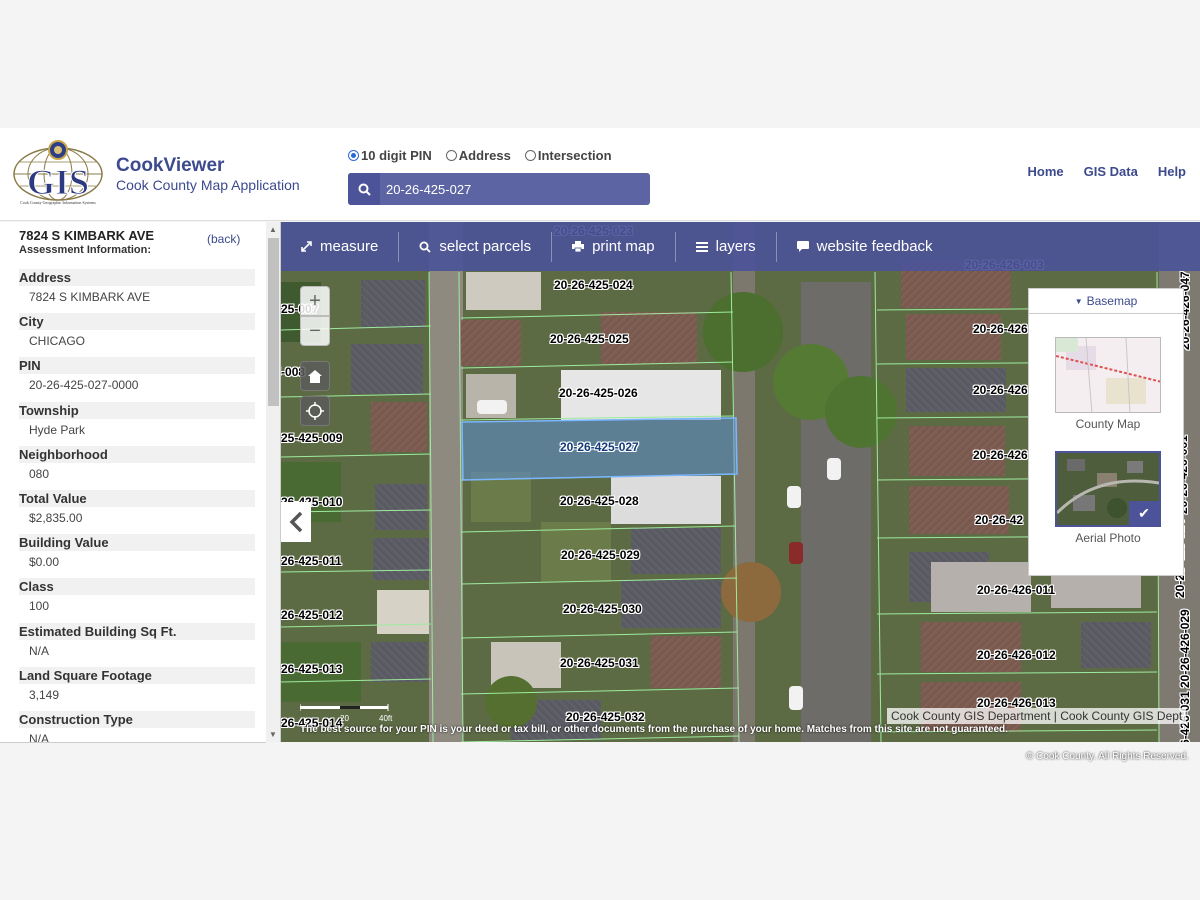 The image size is (1200, 900). I want to click on parcel-label: 20-26-425-030, so click(602, 609).